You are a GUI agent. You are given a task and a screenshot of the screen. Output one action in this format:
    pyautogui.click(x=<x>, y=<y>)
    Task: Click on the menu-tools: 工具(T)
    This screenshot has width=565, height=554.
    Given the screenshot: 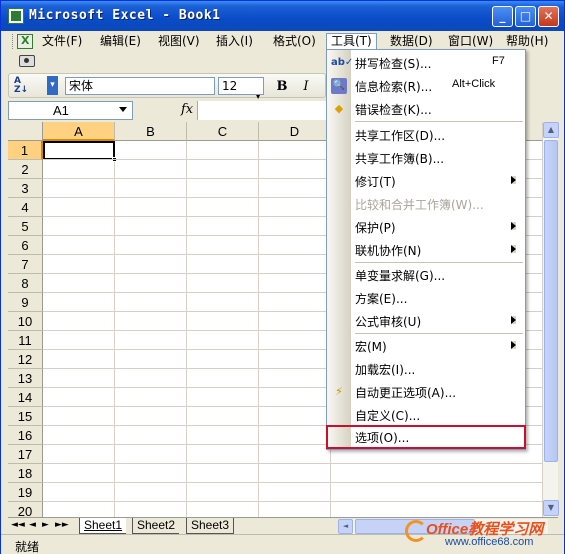 What is the action you would take?
    pyautogui.click(x=351, y=41)
    